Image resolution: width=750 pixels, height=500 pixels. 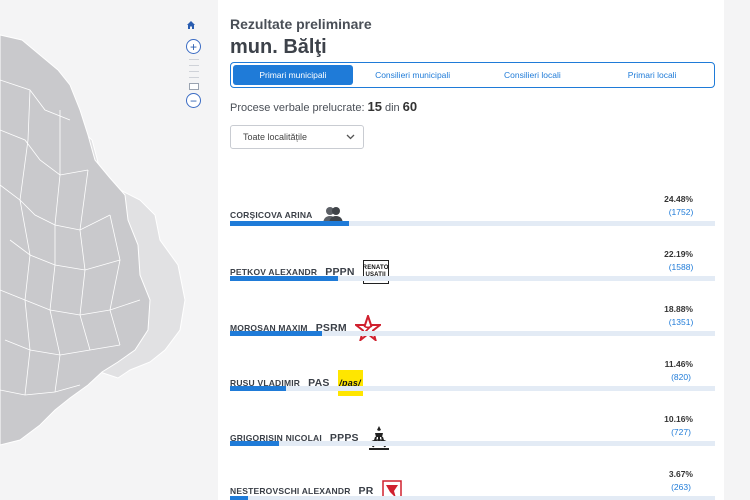 I want to click on processed-total: 60, so click(x=410, y=106).